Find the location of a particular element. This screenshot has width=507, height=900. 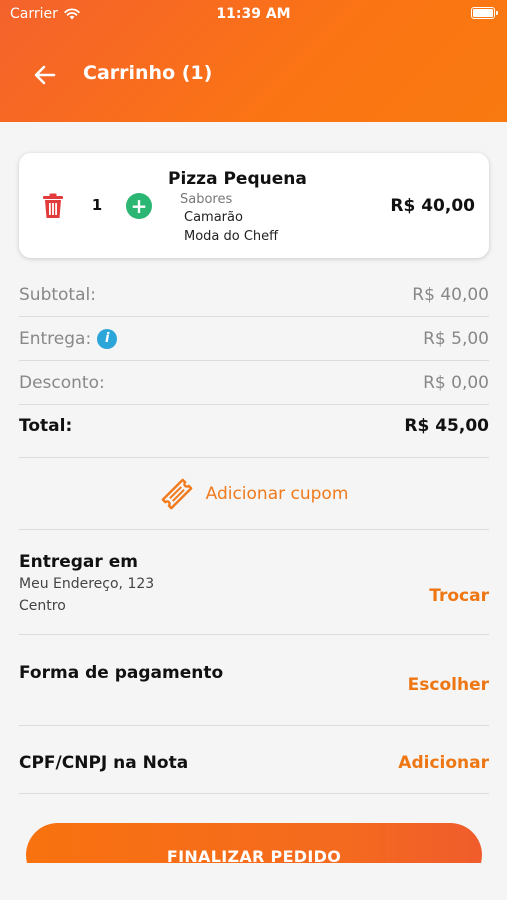

total-value: R$ 45,00 is located at coordinates (446, 426).